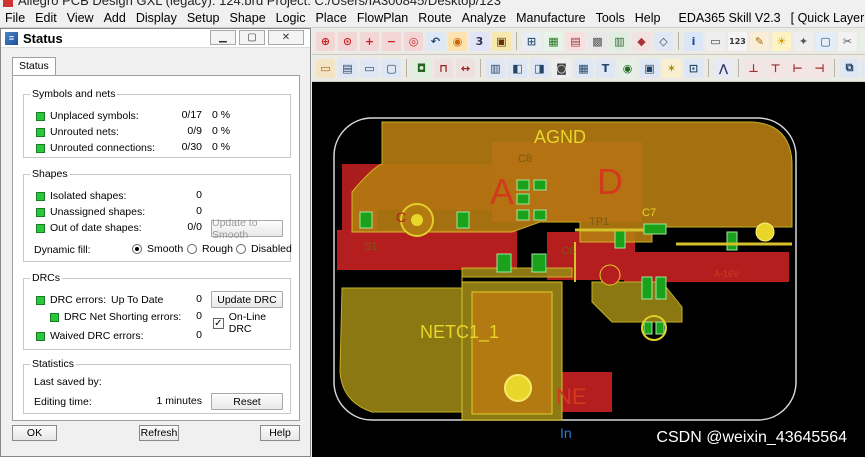 The width and height of the screenshot is (865, 457). I want to click on update-drc-button: Update DRC, so click(247, 299).